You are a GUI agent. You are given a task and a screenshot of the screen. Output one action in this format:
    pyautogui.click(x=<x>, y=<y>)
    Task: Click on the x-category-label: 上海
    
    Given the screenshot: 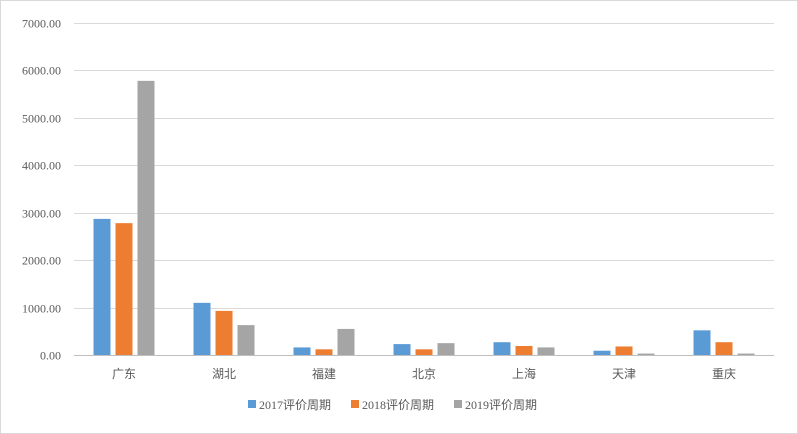 What is the action you would take?
    pyautogui.click(x=524, y=373)
    